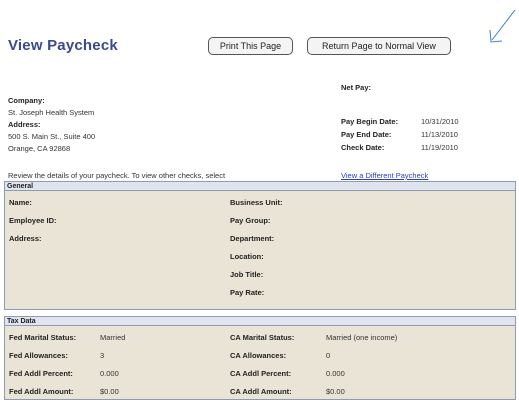 The width and height of the screenshot is (519, 416). What do you see at coordinates (41, 373) in the screenshot?
I see `fed-addl-percent-label: Fed Addl Percent:` at bounding box center [41, 373].